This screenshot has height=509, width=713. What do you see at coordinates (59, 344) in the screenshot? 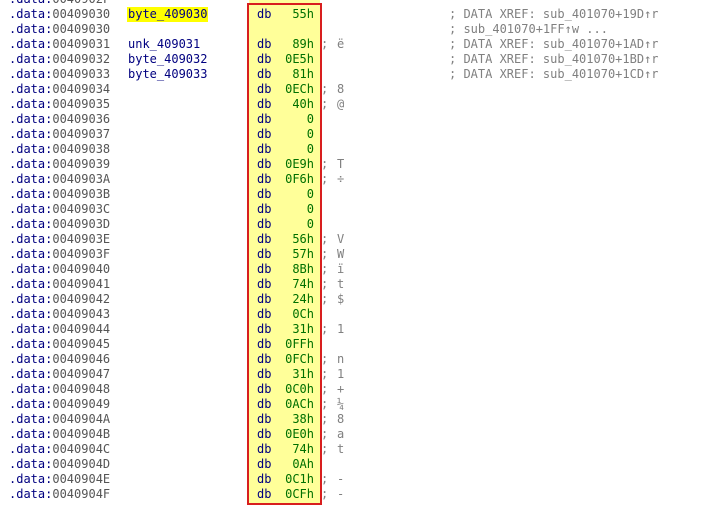
I see `address: .data:00409045` at bounding box center [59, 344].